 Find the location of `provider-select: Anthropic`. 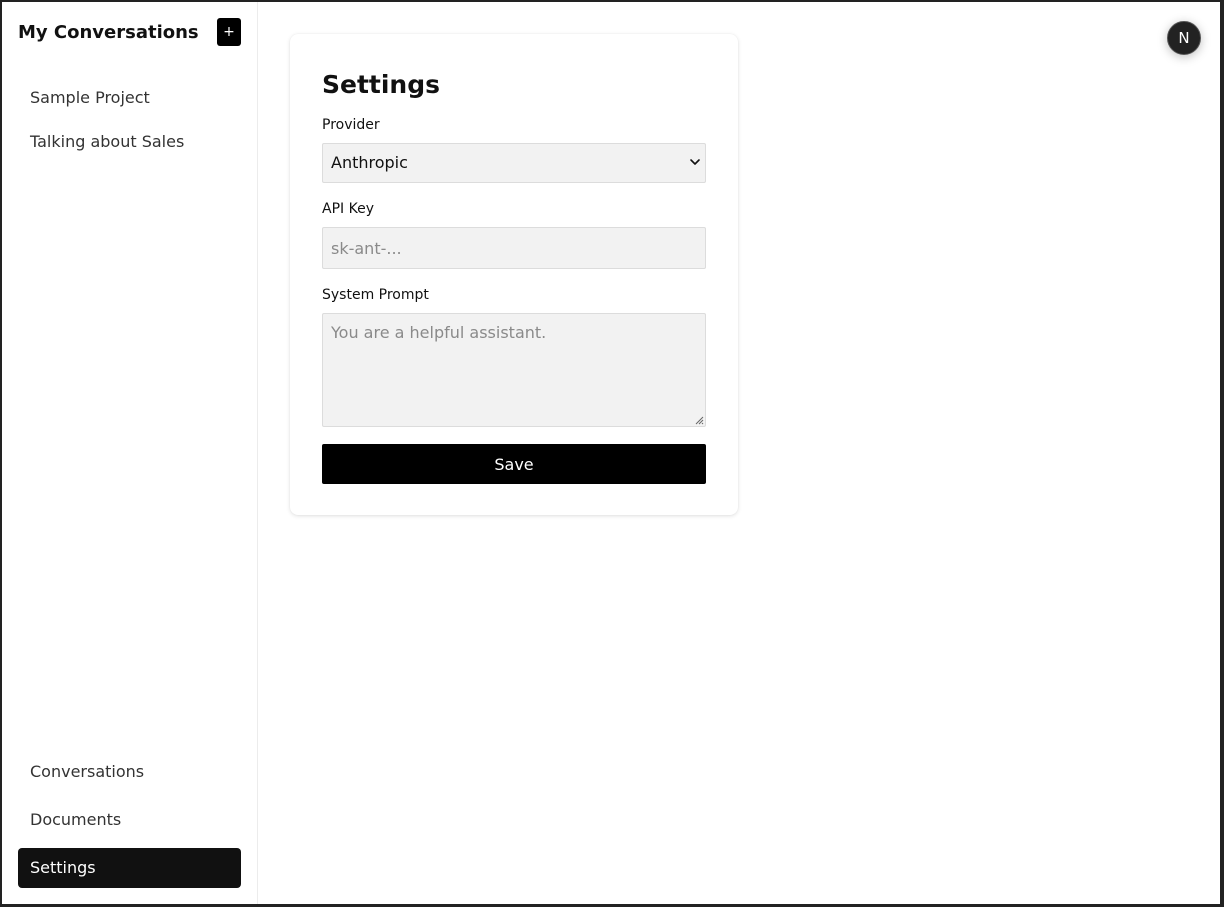

provider-select: Anthropic is located at coordinates (514, 163).